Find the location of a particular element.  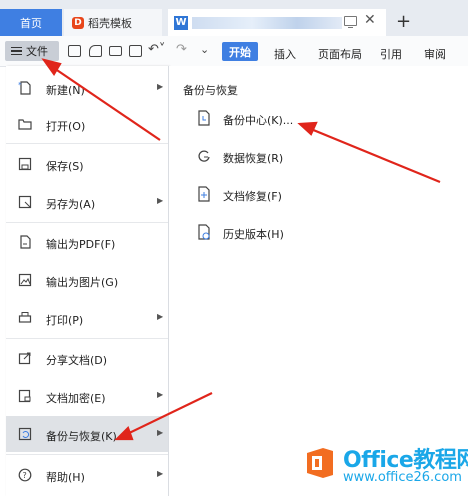

data-recovery-icon is located at coordinates (204, 156).